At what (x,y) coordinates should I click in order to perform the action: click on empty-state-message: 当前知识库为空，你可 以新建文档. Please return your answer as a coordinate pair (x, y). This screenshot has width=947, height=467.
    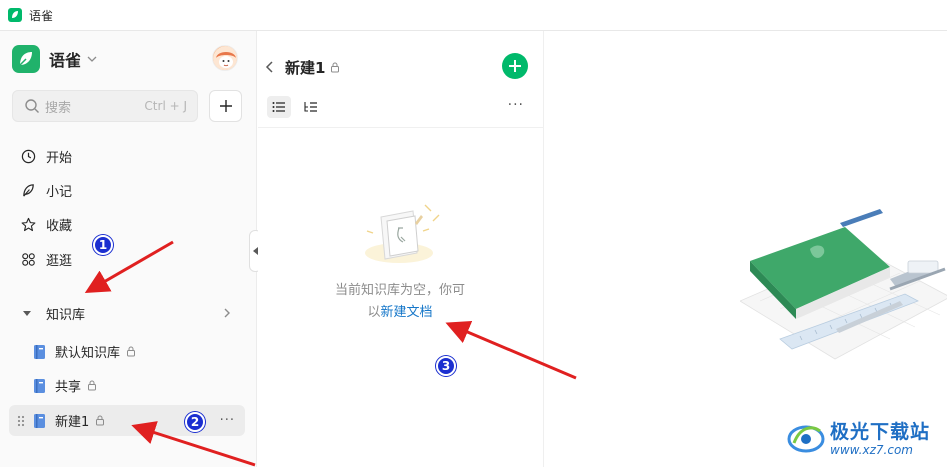
    Looking at the image, I should click on (400, 302).